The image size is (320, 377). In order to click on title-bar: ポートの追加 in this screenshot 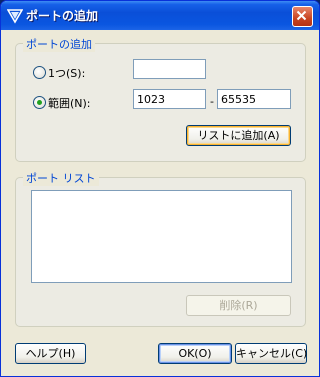, I will do `click(160, 15)`.